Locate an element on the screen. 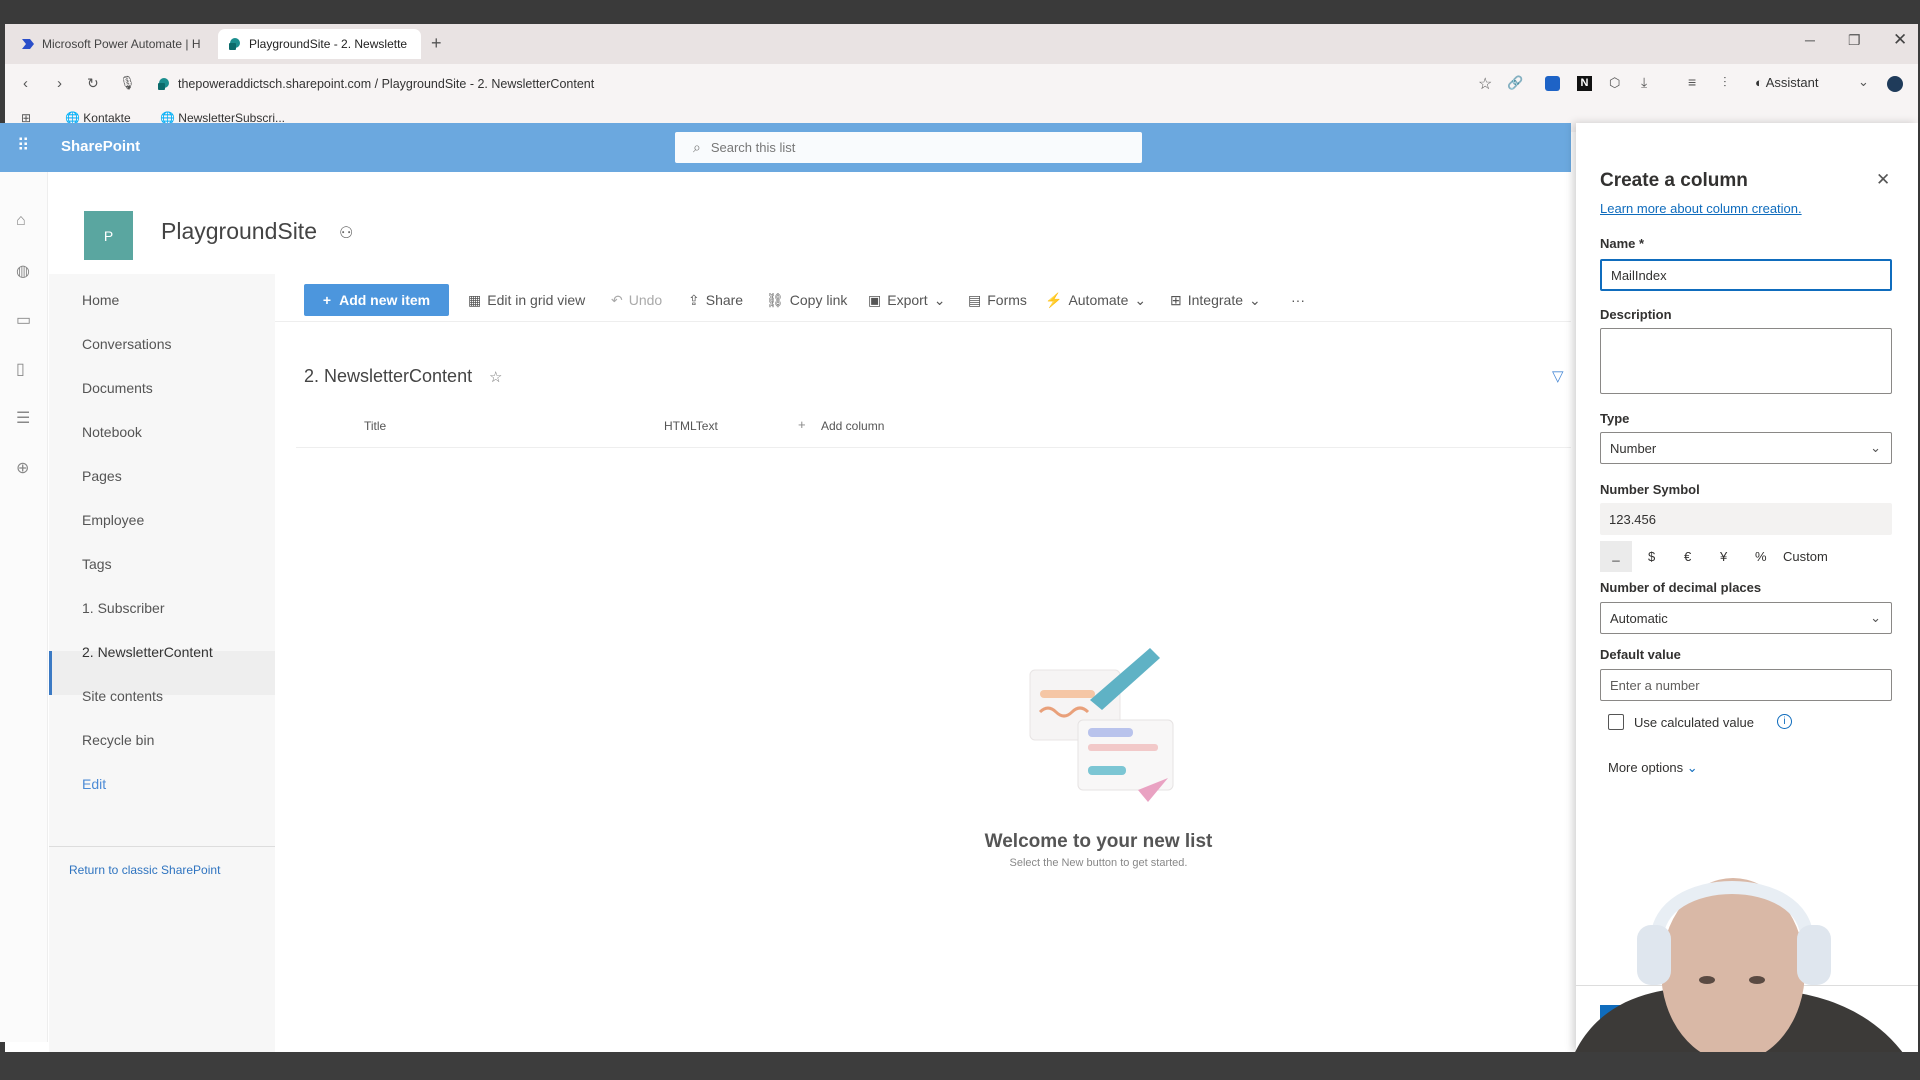 The image size is (1920, 1080). decimal-value: Automatic is located at coordinates (1639, 618).